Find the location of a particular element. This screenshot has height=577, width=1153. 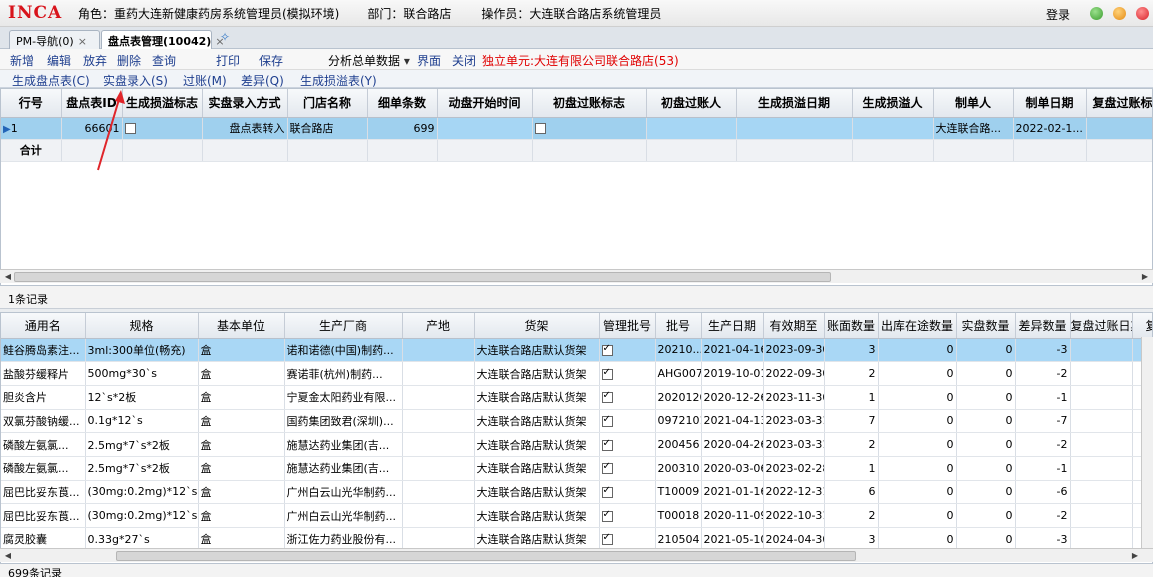

loss-flag-checkbox is located at coordinates (130, 128).